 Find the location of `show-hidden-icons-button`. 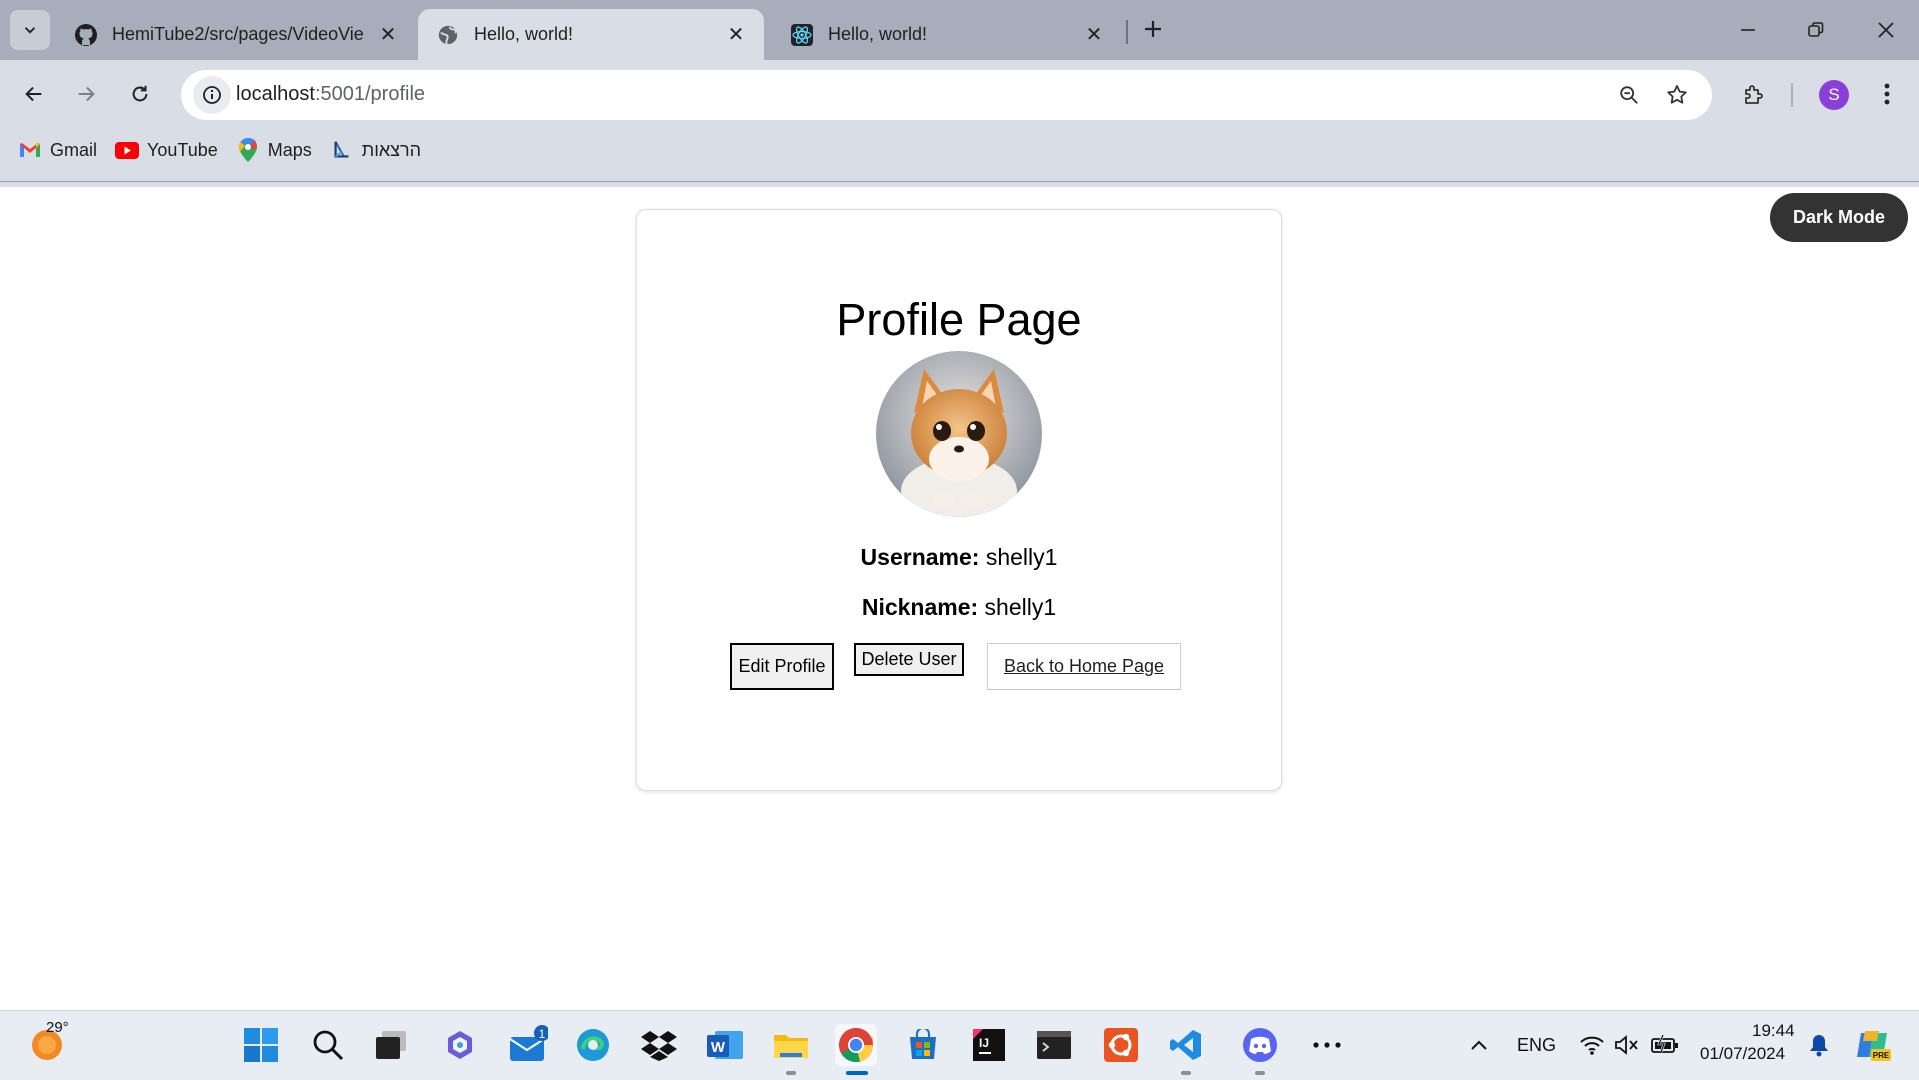

show-hidden-icons-button is located at coordinates (1479, 1045).